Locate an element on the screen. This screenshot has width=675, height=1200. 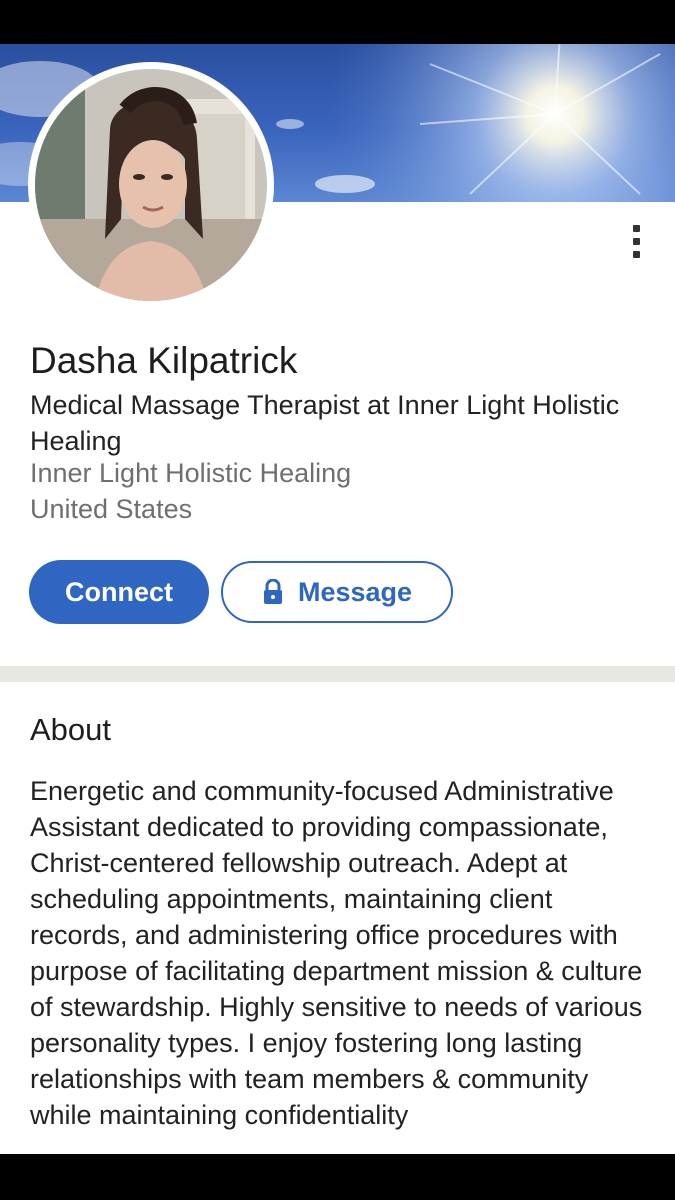
message-button: Message is located at coordinates (337, 592).